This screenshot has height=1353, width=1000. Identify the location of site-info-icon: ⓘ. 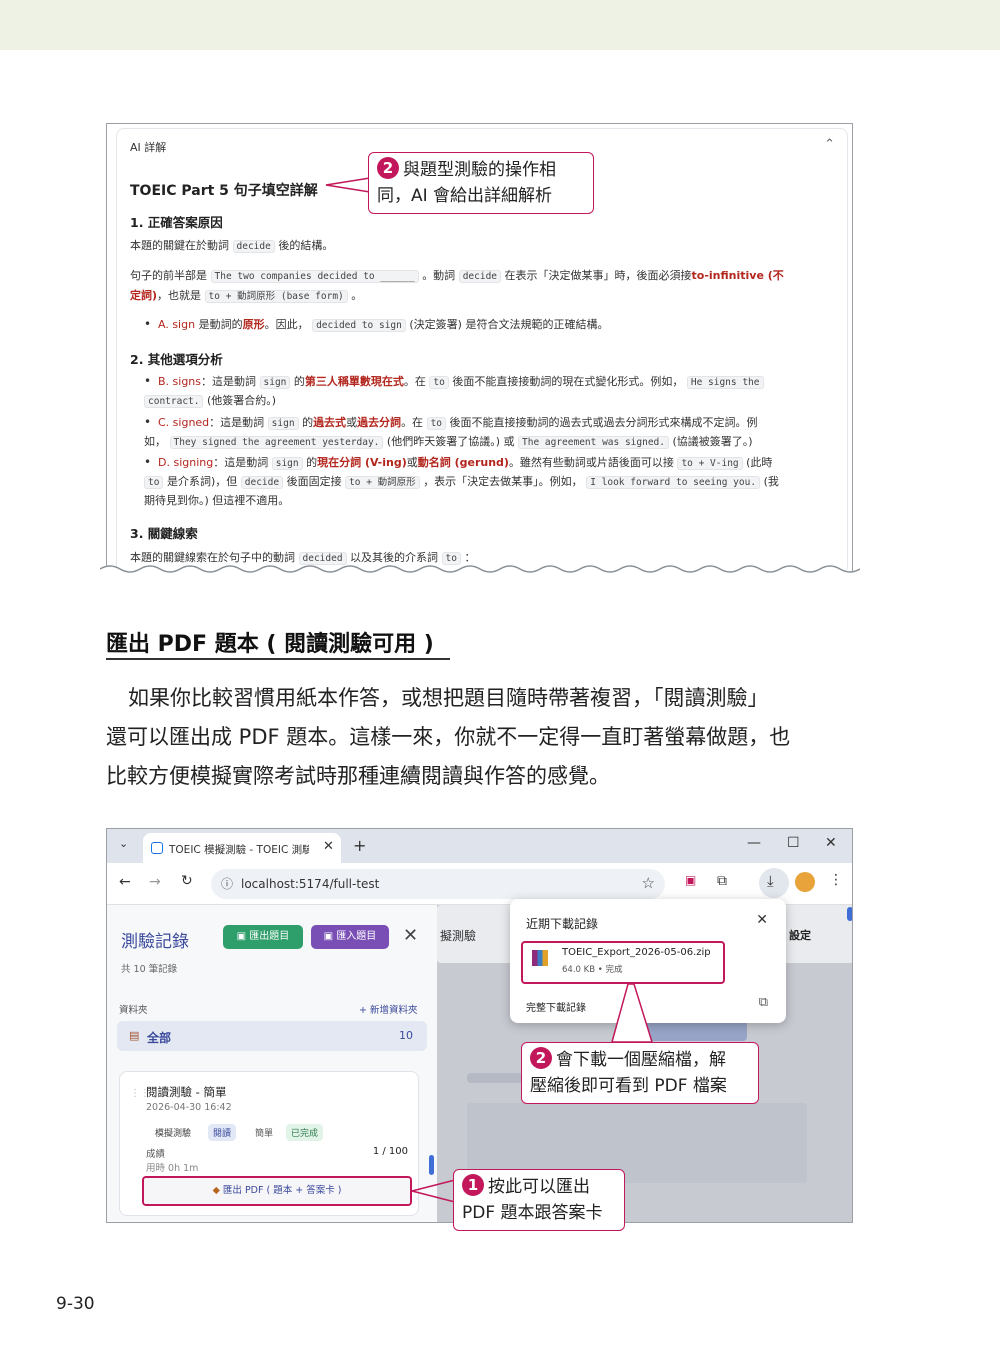
(227, 883).